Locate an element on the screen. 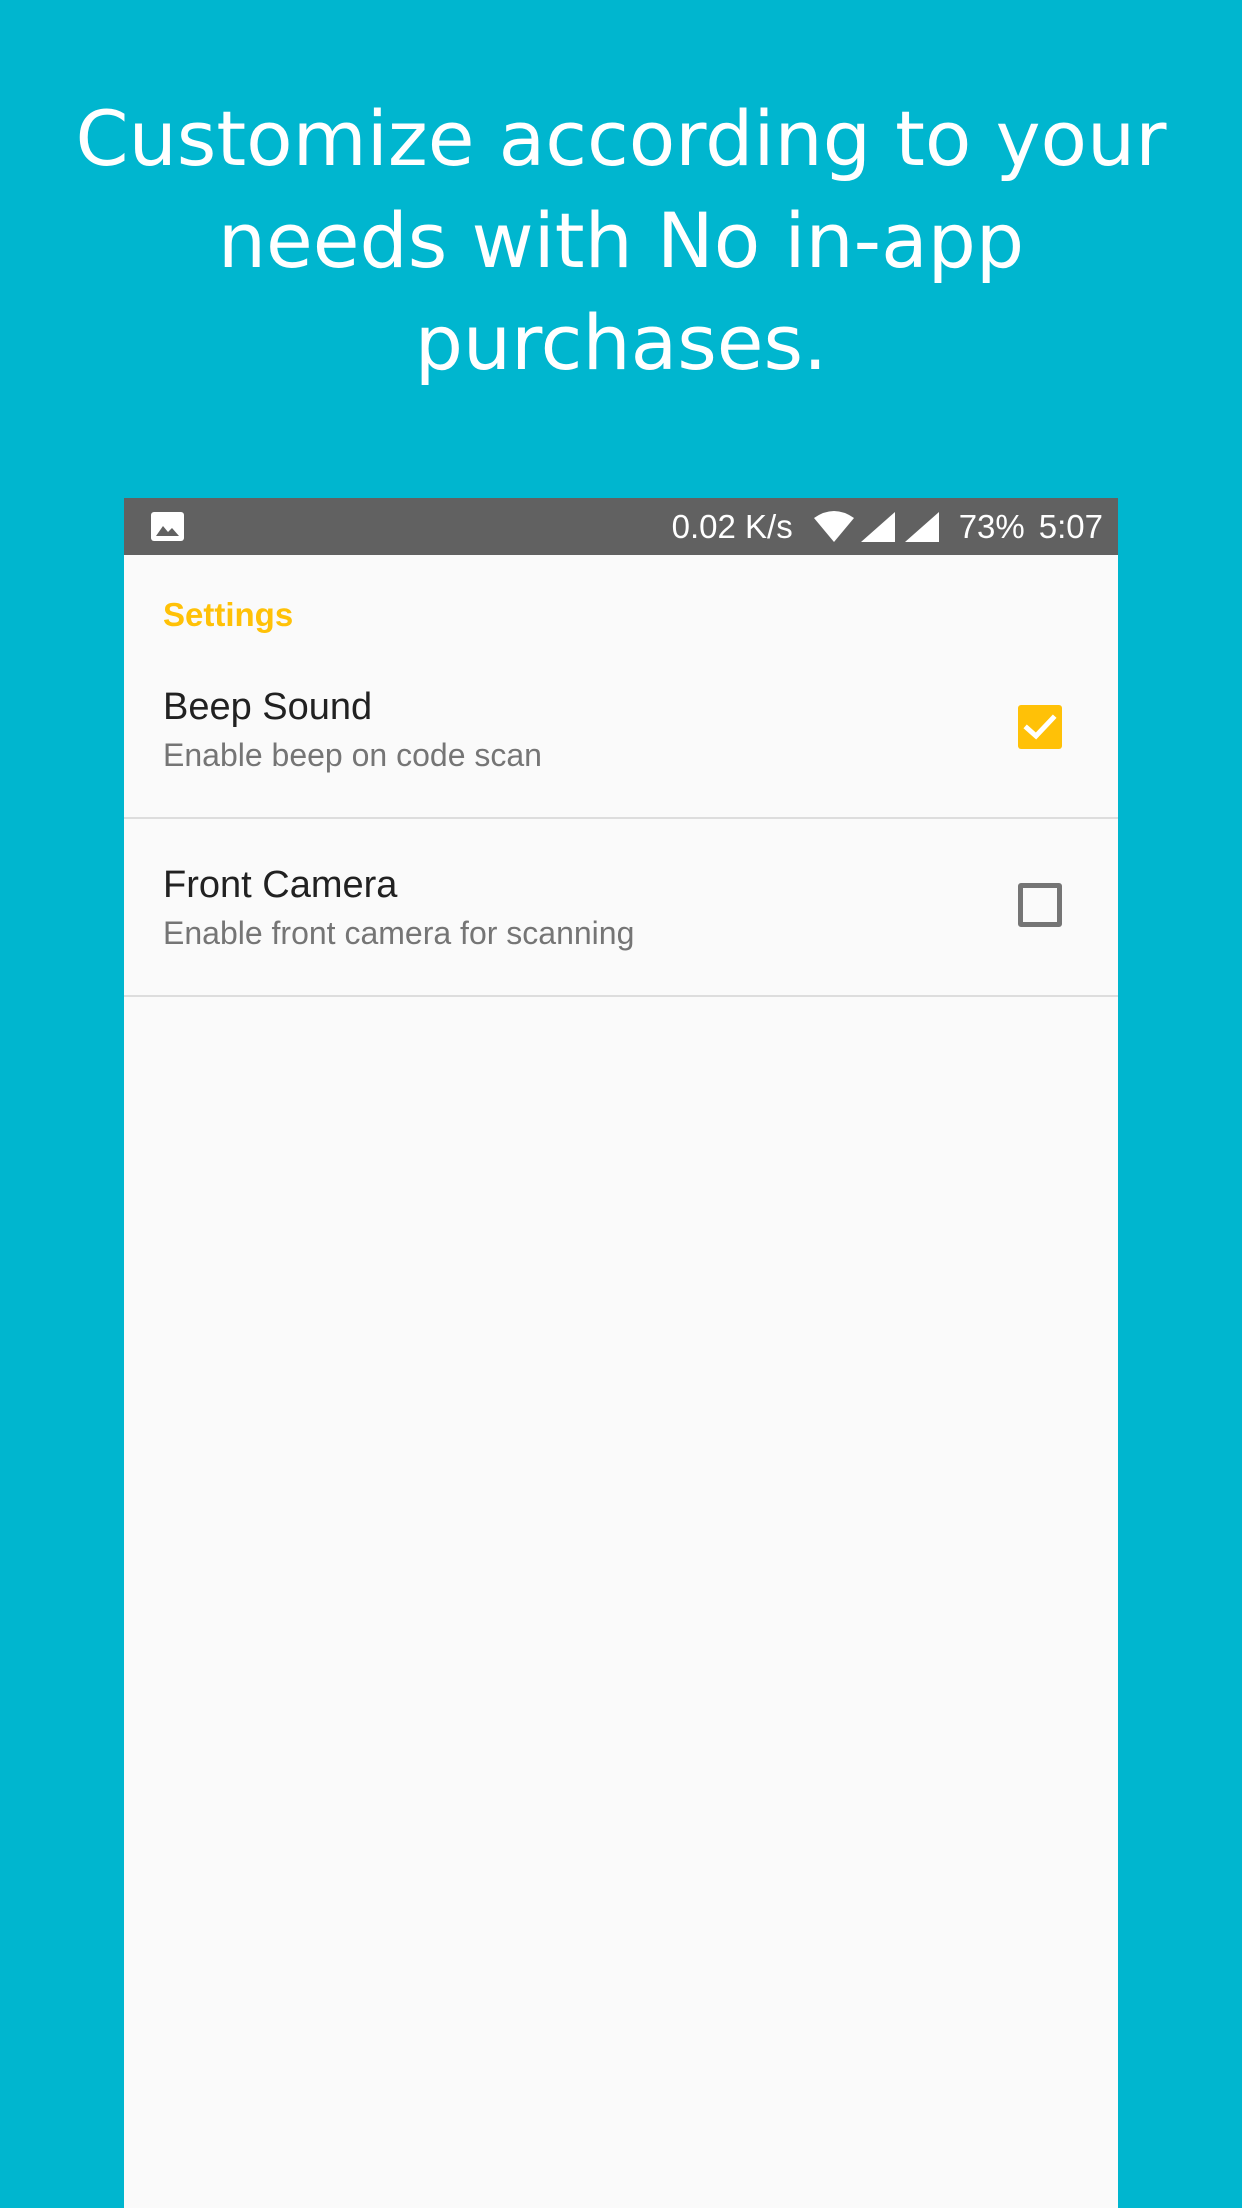 The width and height of the screenshot is (1242, 2208). battery-level: 73% is located at coordinates (991, 526).